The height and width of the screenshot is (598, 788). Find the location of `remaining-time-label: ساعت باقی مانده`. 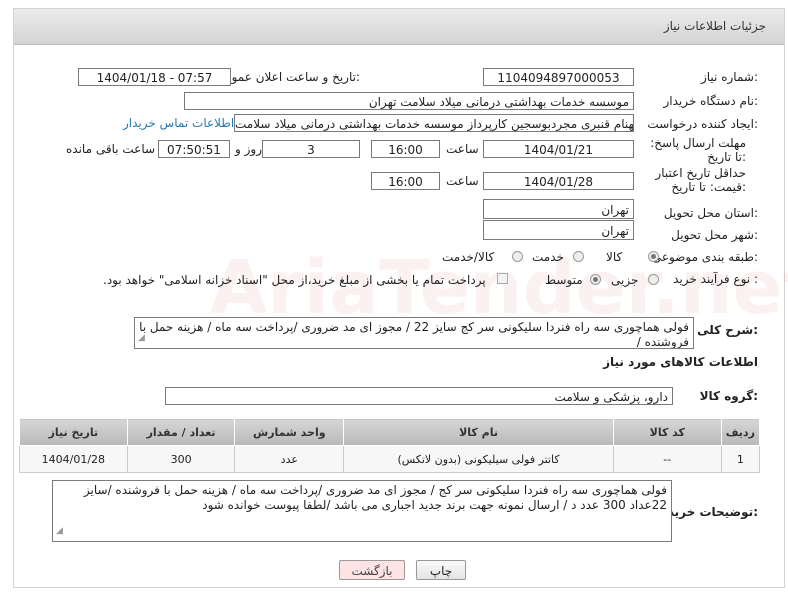

remaining-time-label: ساعت باقی مانده is located at coordinates (111, 149).